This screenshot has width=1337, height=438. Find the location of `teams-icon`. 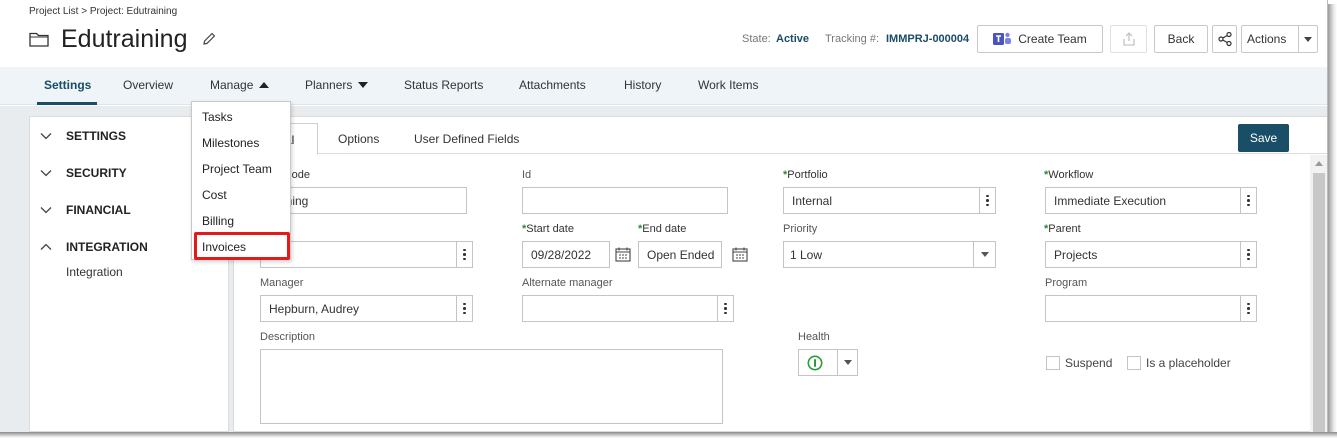

teams-icon is located at coordinates (1002, 38).